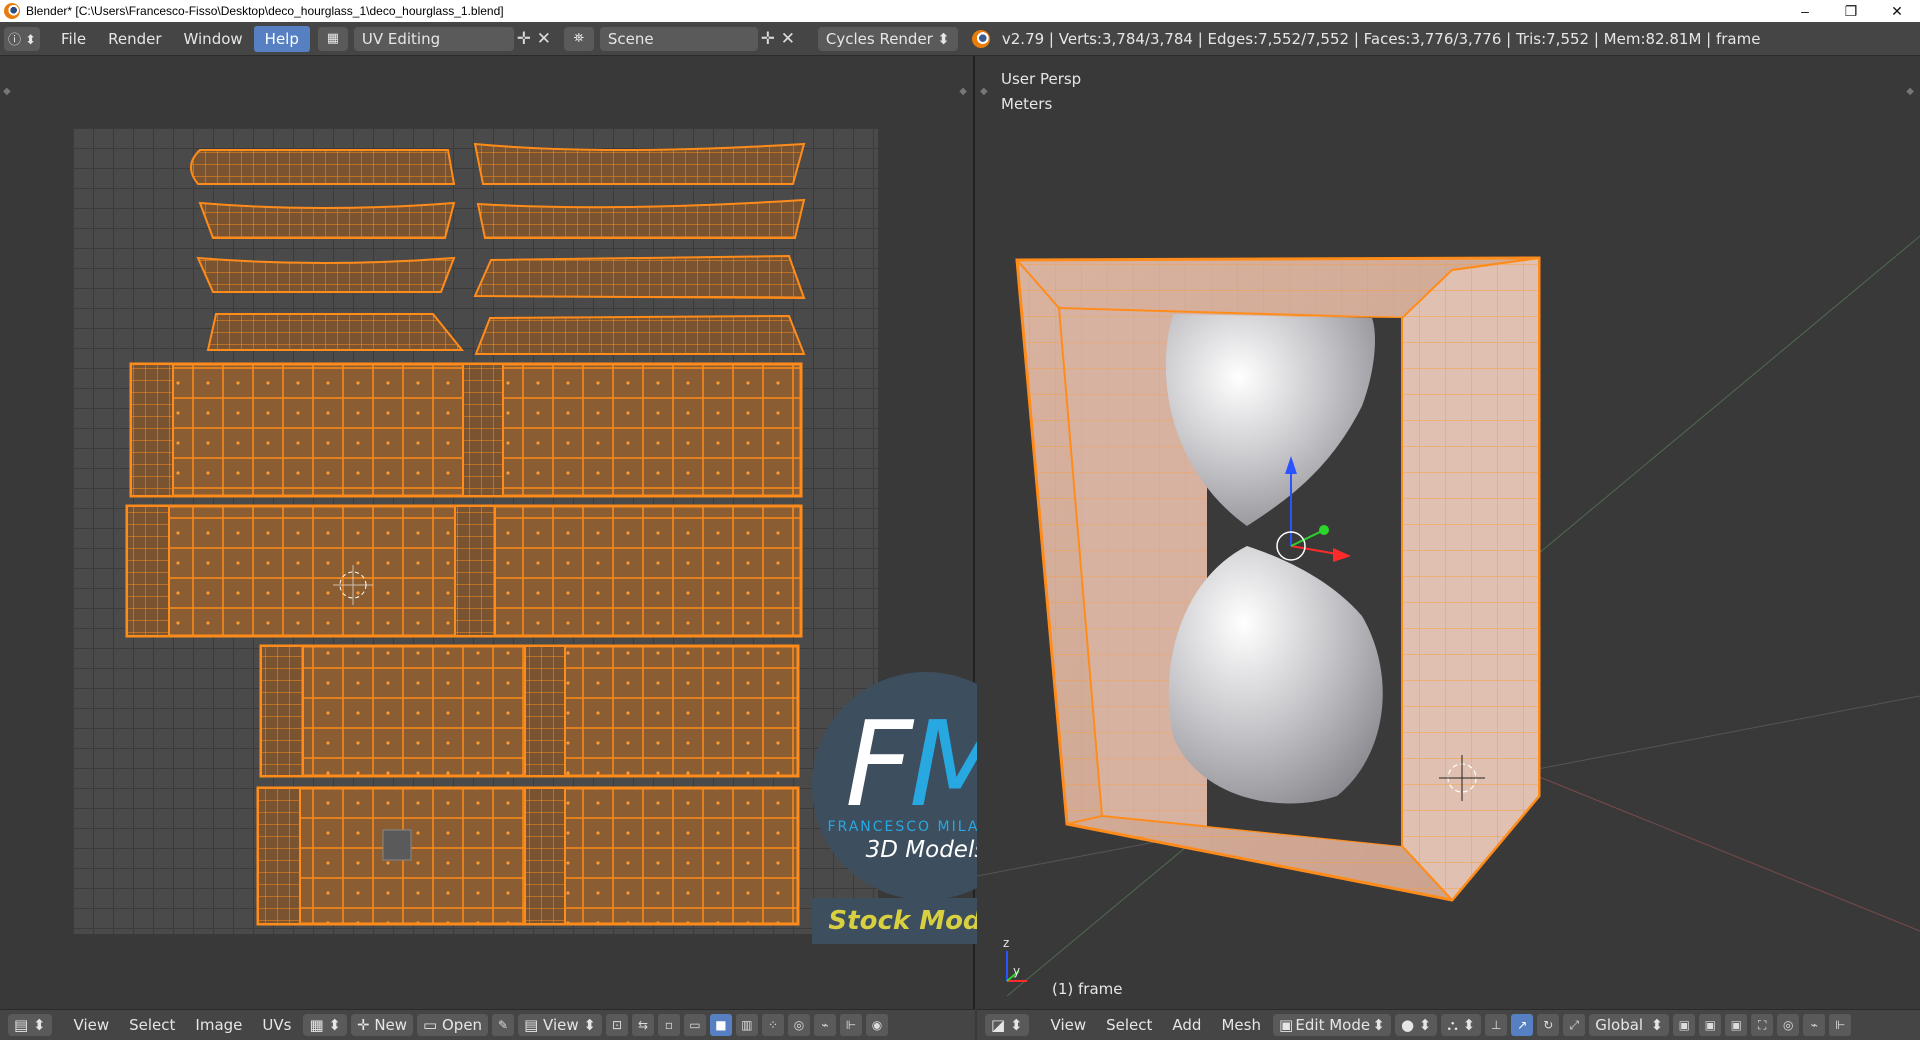  Describe the element at coordinates (1762, 1025) in the screenshot. I see `occlude-geometry-icon: ⛶` at that location.